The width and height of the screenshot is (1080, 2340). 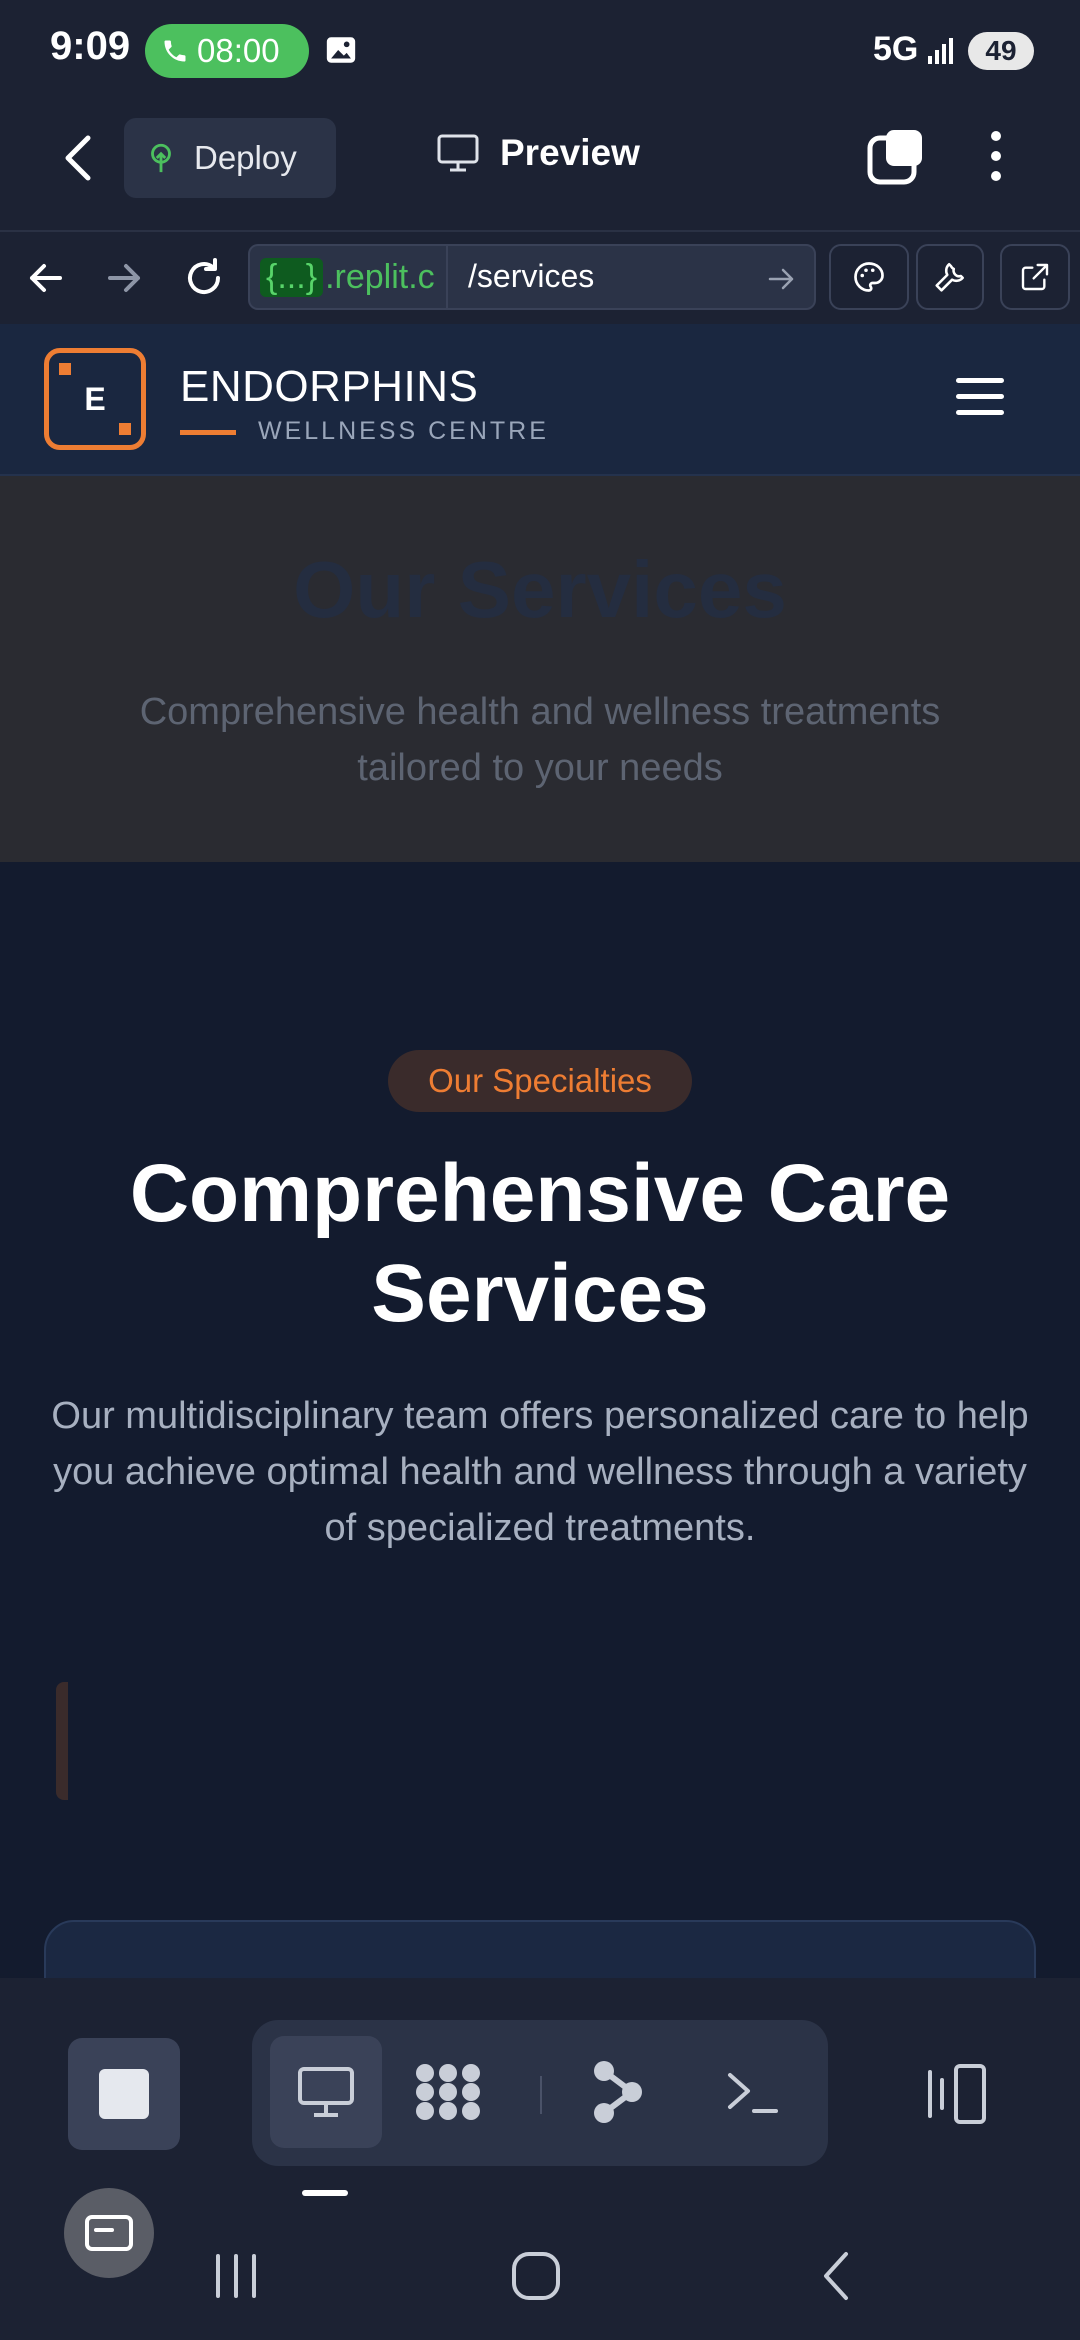 What do you see at coordinates (996, 156) in the screenshot?
I see `kebab-menu-icon` at bounding box center [996, 156].